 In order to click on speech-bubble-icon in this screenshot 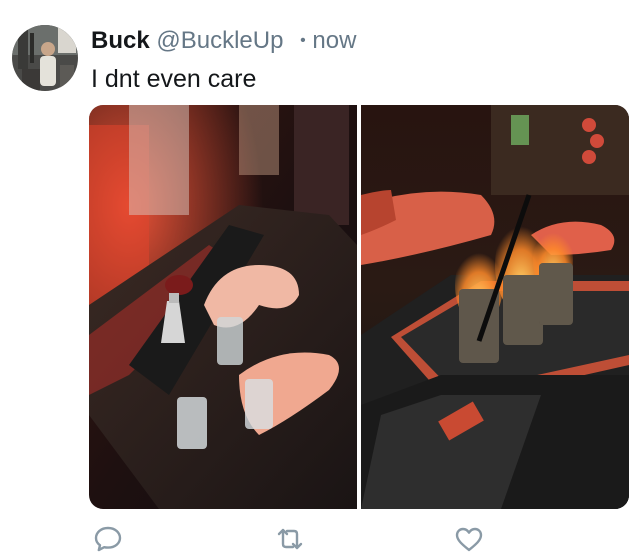, I will do `click(108, 539)`.